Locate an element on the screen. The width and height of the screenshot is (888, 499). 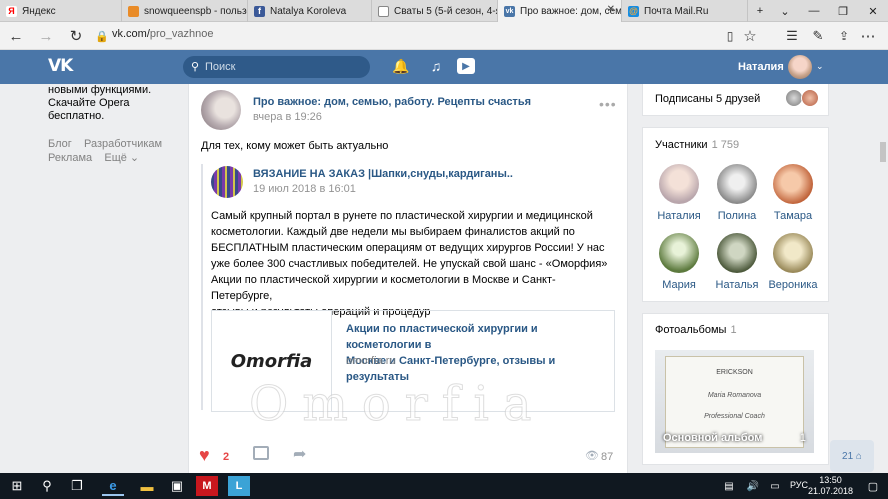
heart-icon: ♥ is located at coordinates (204, 455).